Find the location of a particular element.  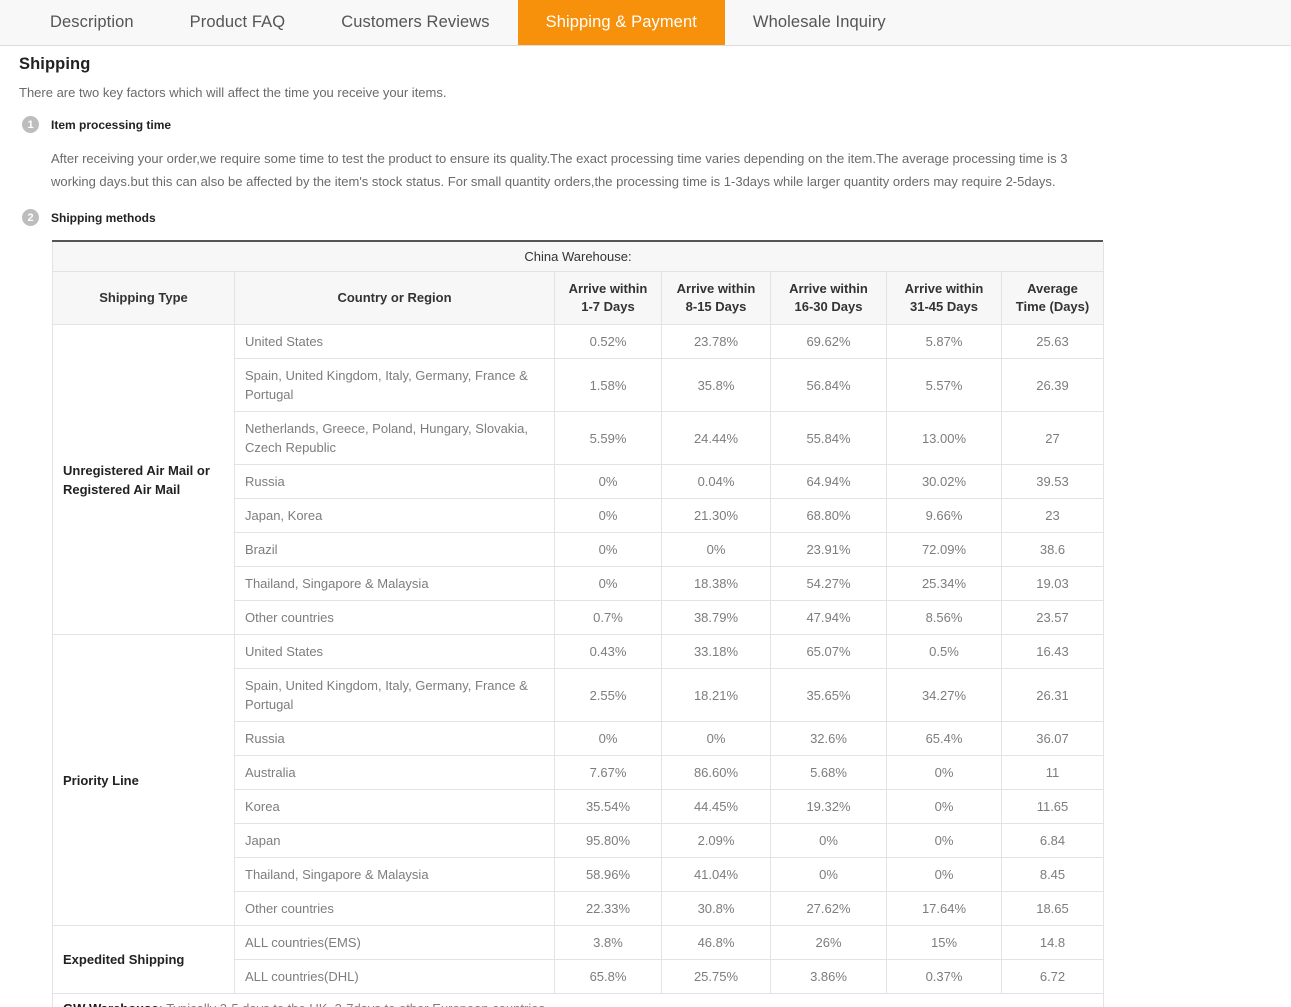

value-d1: 35.54% is located at coordinates (608, 806).